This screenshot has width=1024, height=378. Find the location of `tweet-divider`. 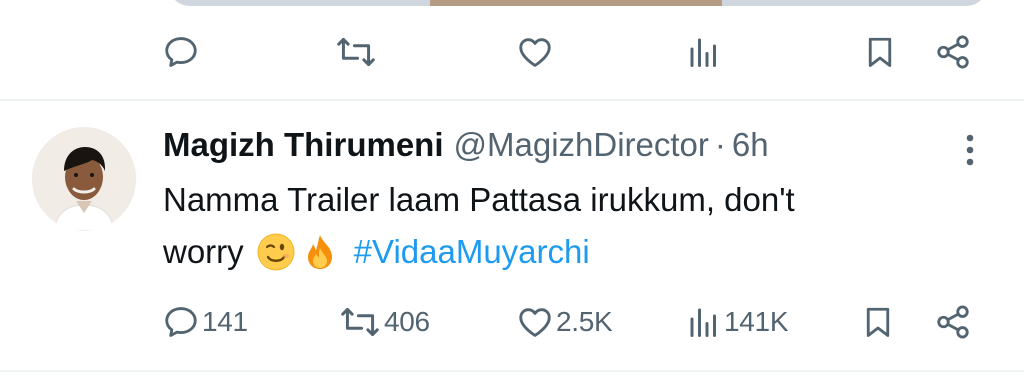

tweet-divider is located at coordinates (512, 100).